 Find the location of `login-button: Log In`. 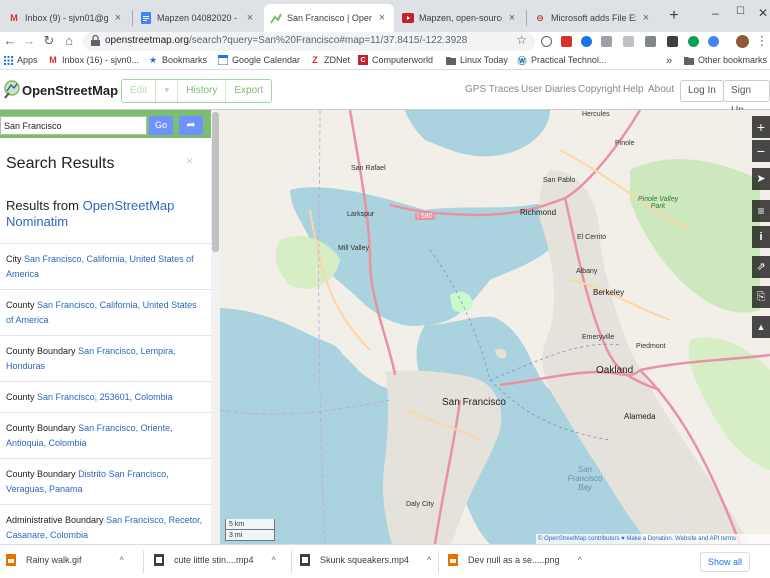

login-button: Log In is located at coordinates (702, 91).